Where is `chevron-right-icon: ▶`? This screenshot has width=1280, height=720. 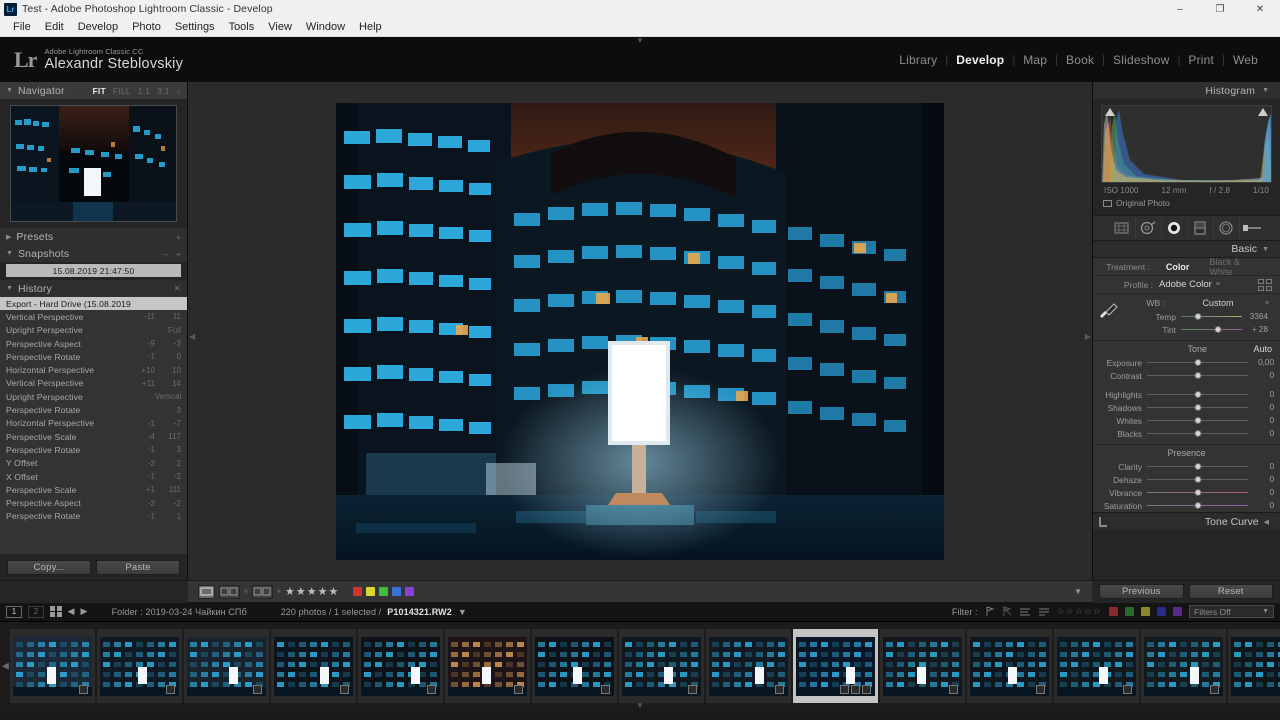
chevron-right-icon: ▶ is located at coordinates (8, 237).